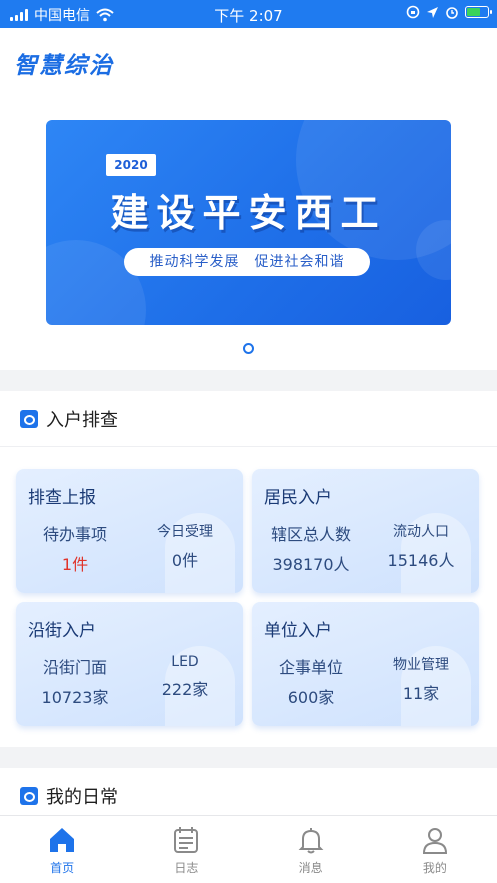  Describe the element at coordinates (434, 868) in the screenshot. I see `tab-label: 我的` at that location.